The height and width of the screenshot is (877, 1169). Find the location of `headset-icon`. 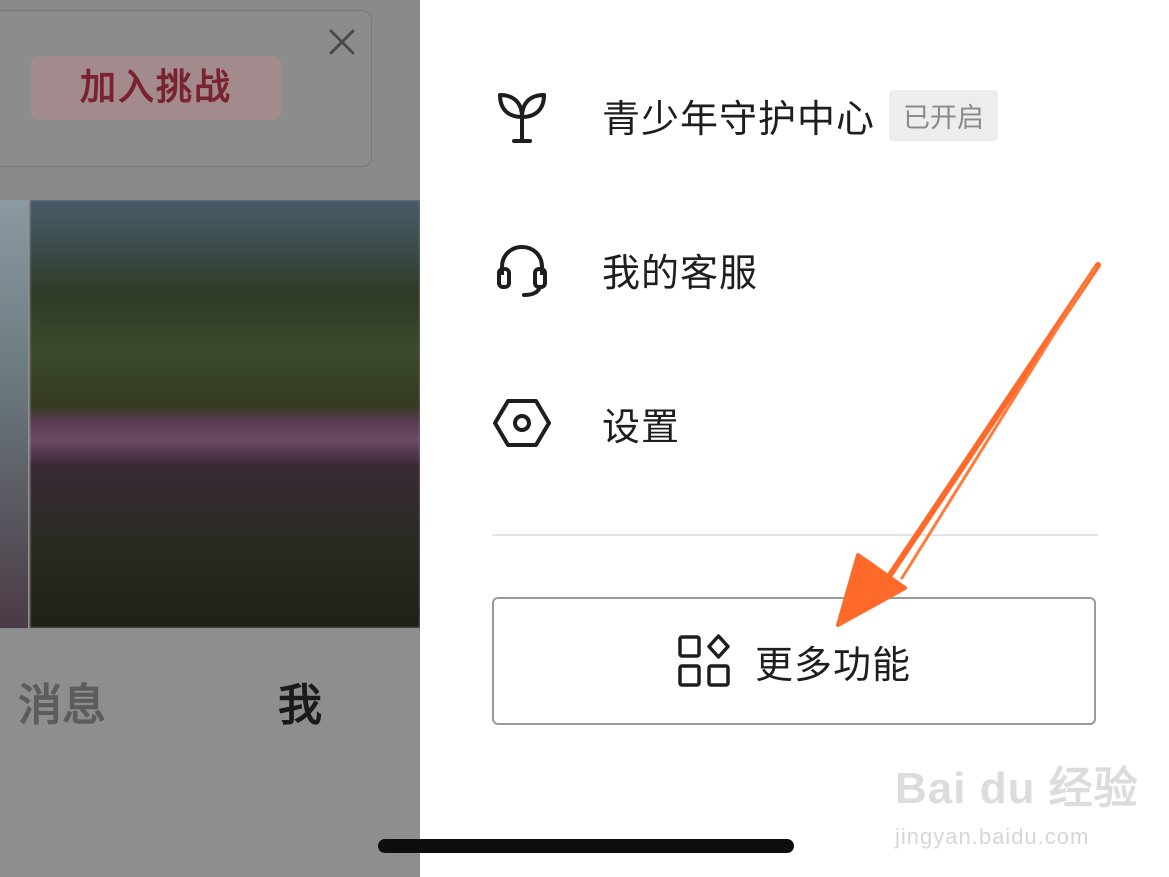

headset-icon is located at coordinates (522, 270).